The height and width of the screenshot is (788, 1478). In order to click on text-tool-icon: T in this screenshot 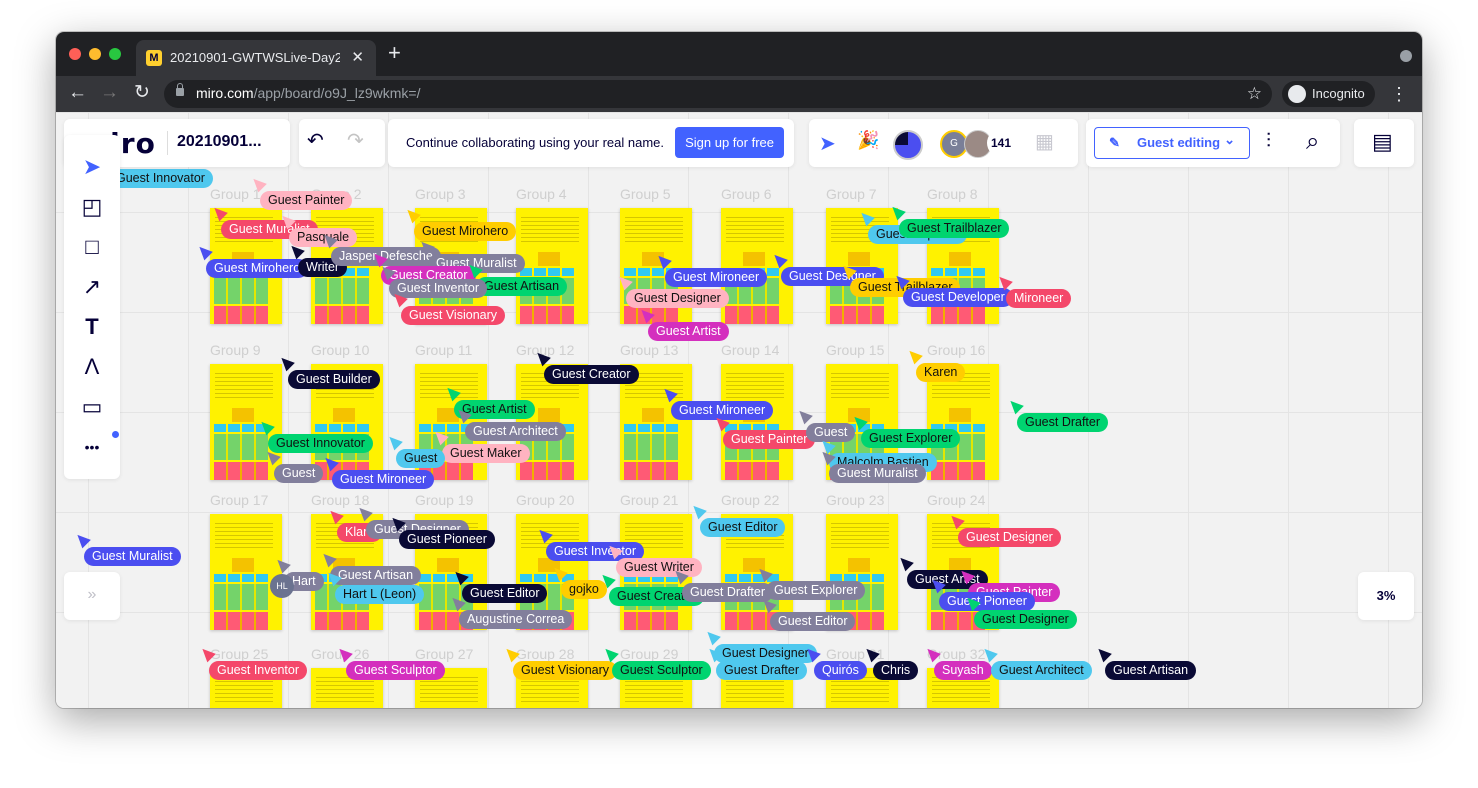, I will do `click(92, 327)`.